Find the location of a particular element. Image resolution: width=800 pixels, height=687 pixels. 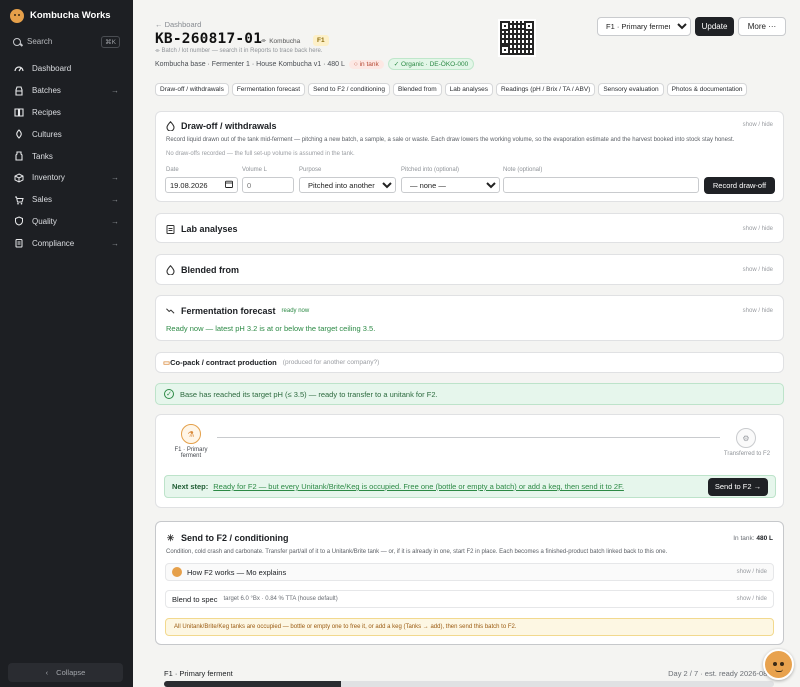

sidebar-item-quality: Quality → is located at coordinates (66, 222).